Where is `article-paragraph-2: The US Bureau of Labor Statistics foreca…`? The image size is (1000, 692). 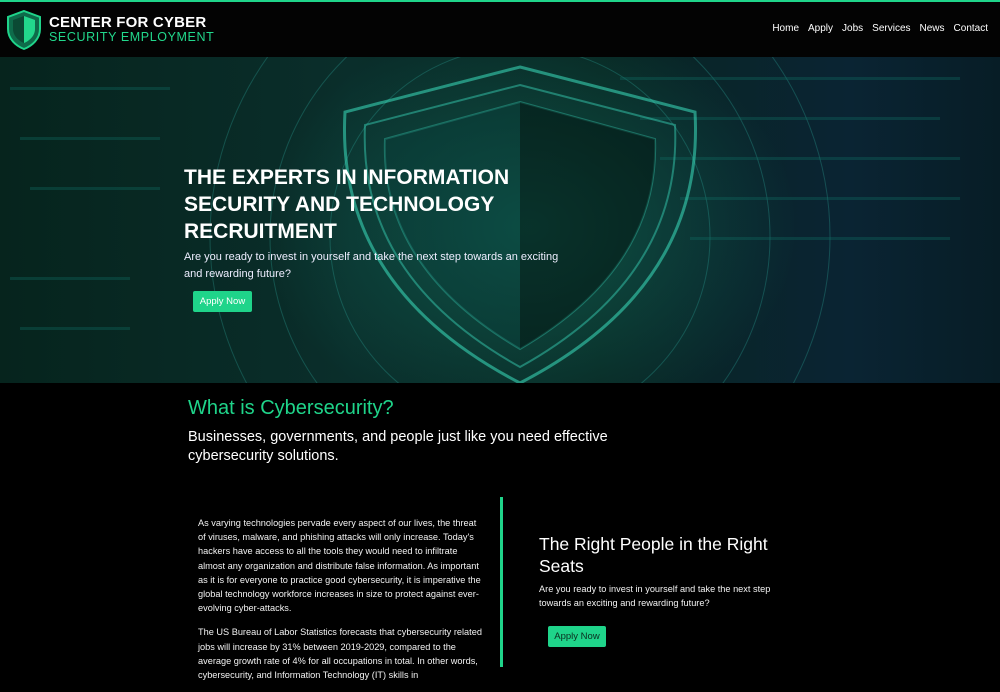
article-paragraph-2: The US Bureau of Labor Statistics foreca… is located at coordinates (340, 654).